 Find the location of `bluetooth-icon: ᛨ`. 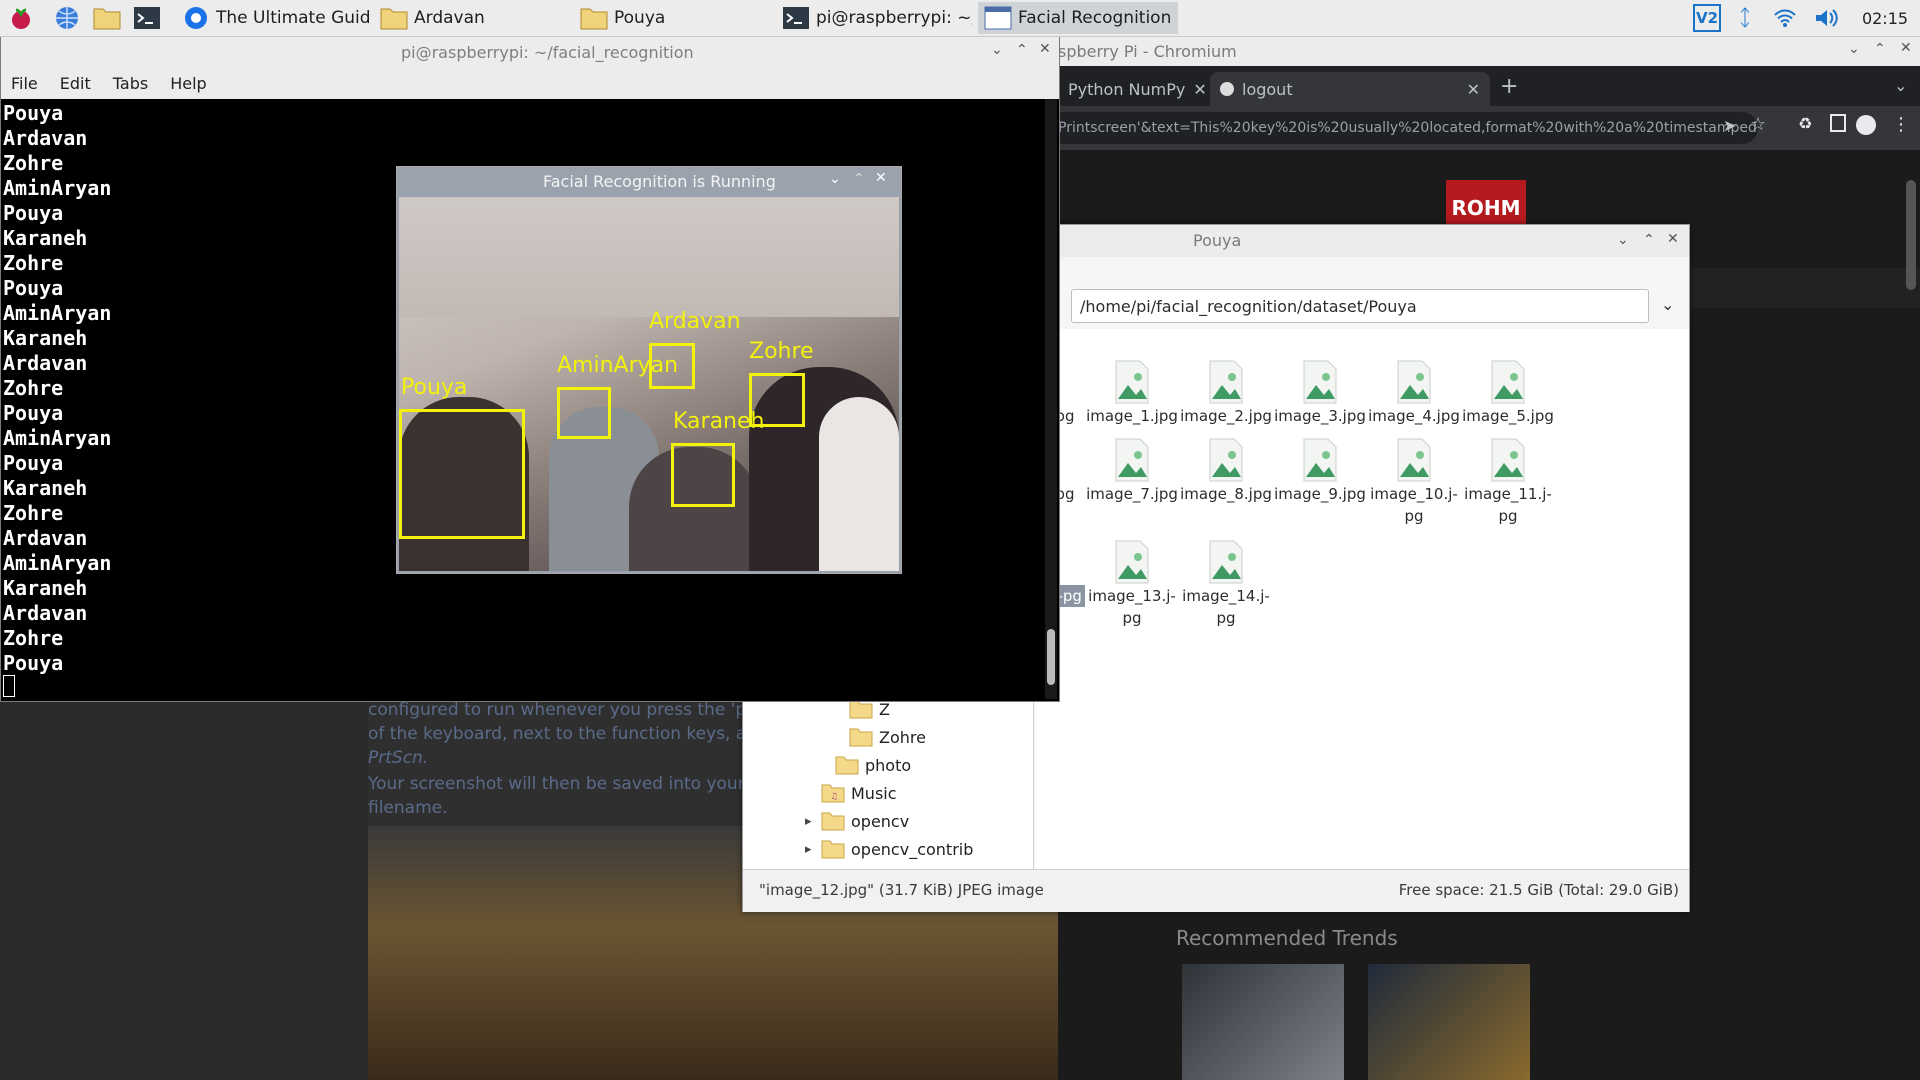

bluetooth-icon: ᛨ is located at coordinates (1745, 18).